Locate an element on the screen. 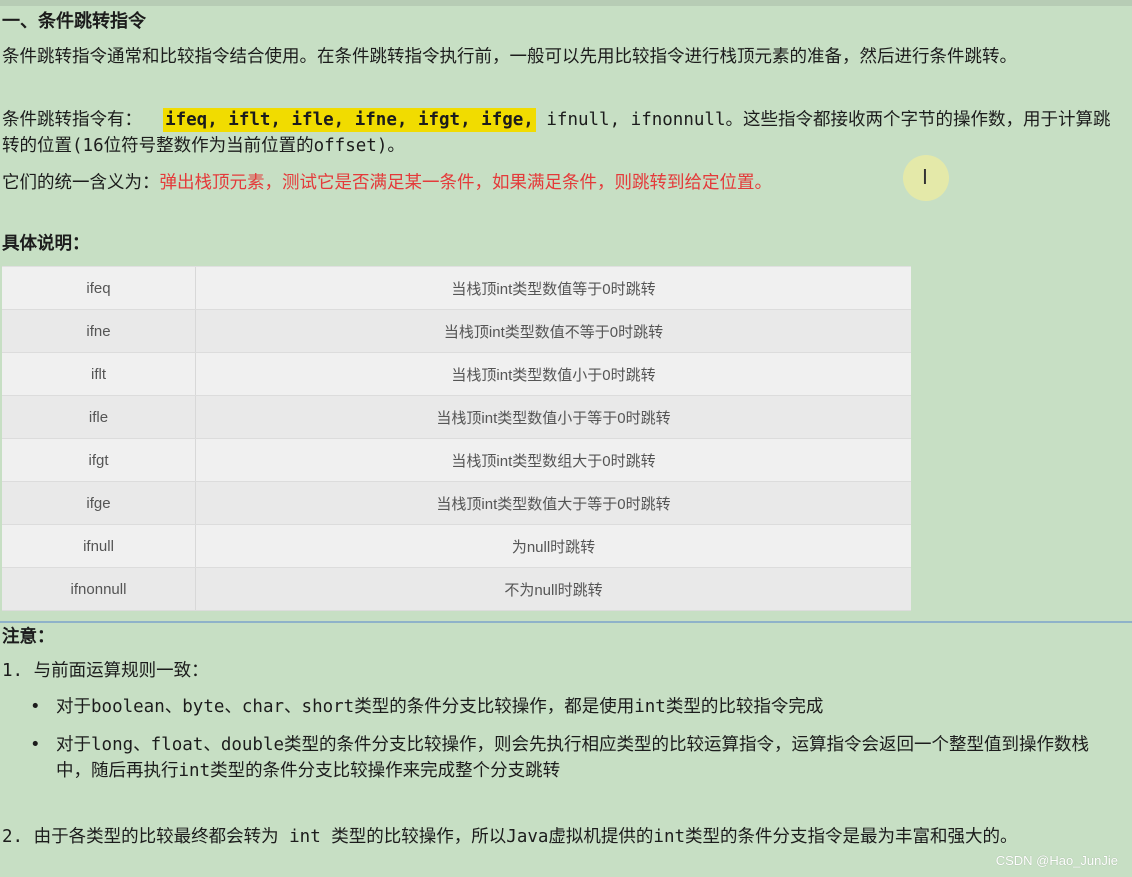 Image resolution: width=1132 pixels, height=877 pixels. table-cell-op: ifle is located at coordinates (99, 417).